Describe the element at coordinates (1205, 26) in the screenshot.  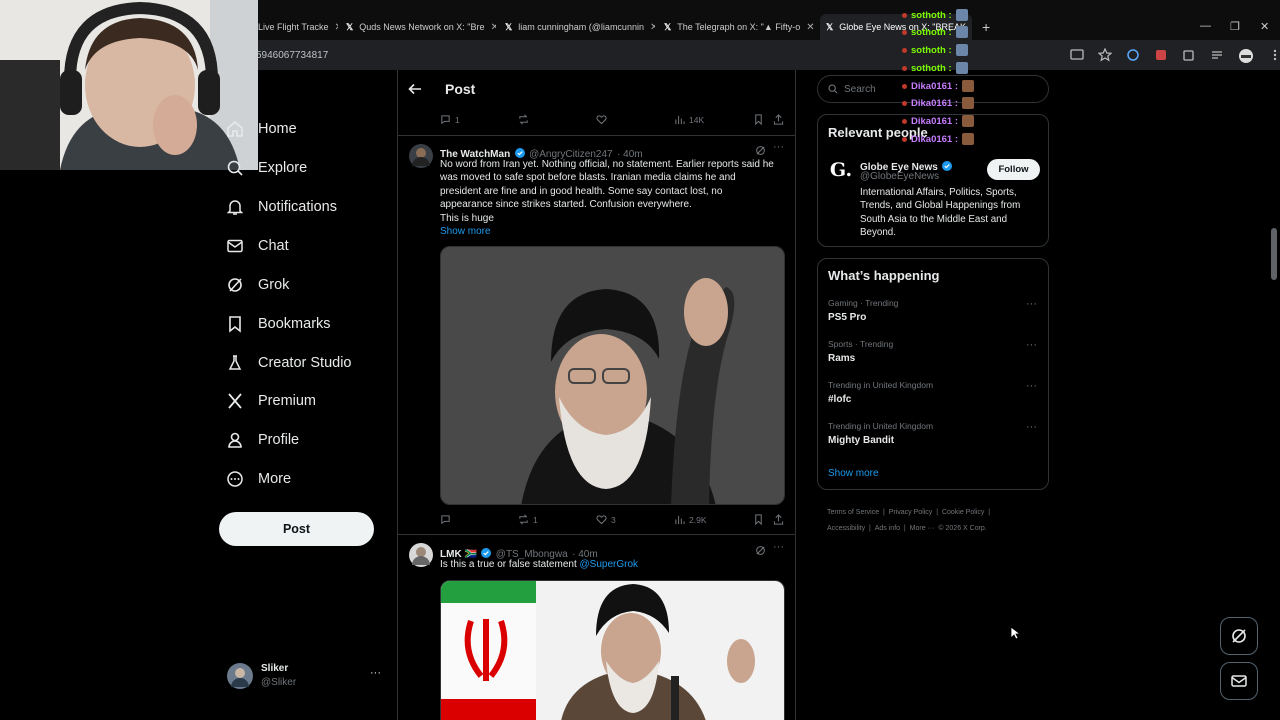
I see `minimize-icon: —` at that location.